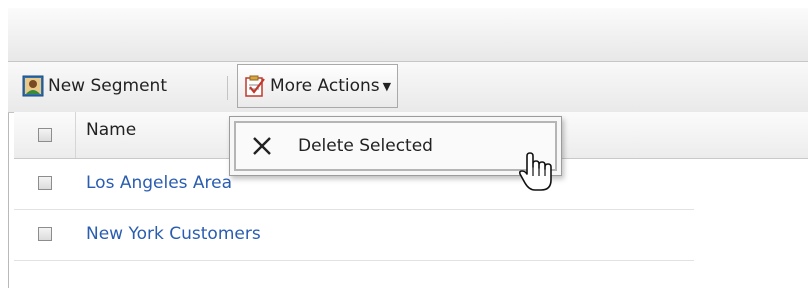  Describe the element at coordinates (33, 86) in the screenshot. I see `person-card-icon` at that location.